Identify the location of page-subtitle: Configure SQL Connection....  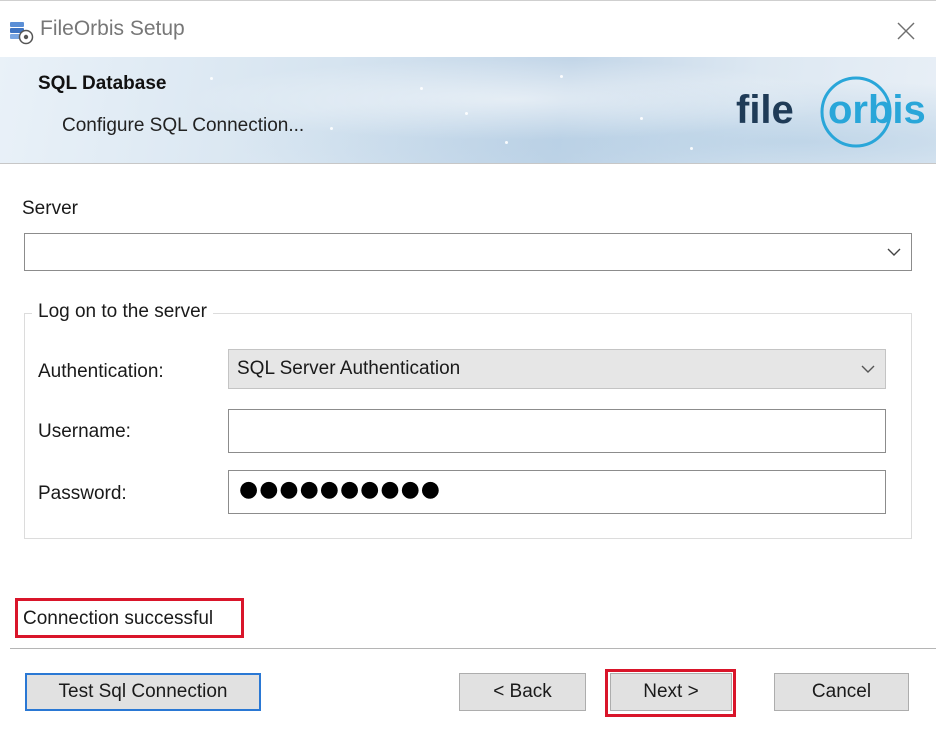
(183, 125).